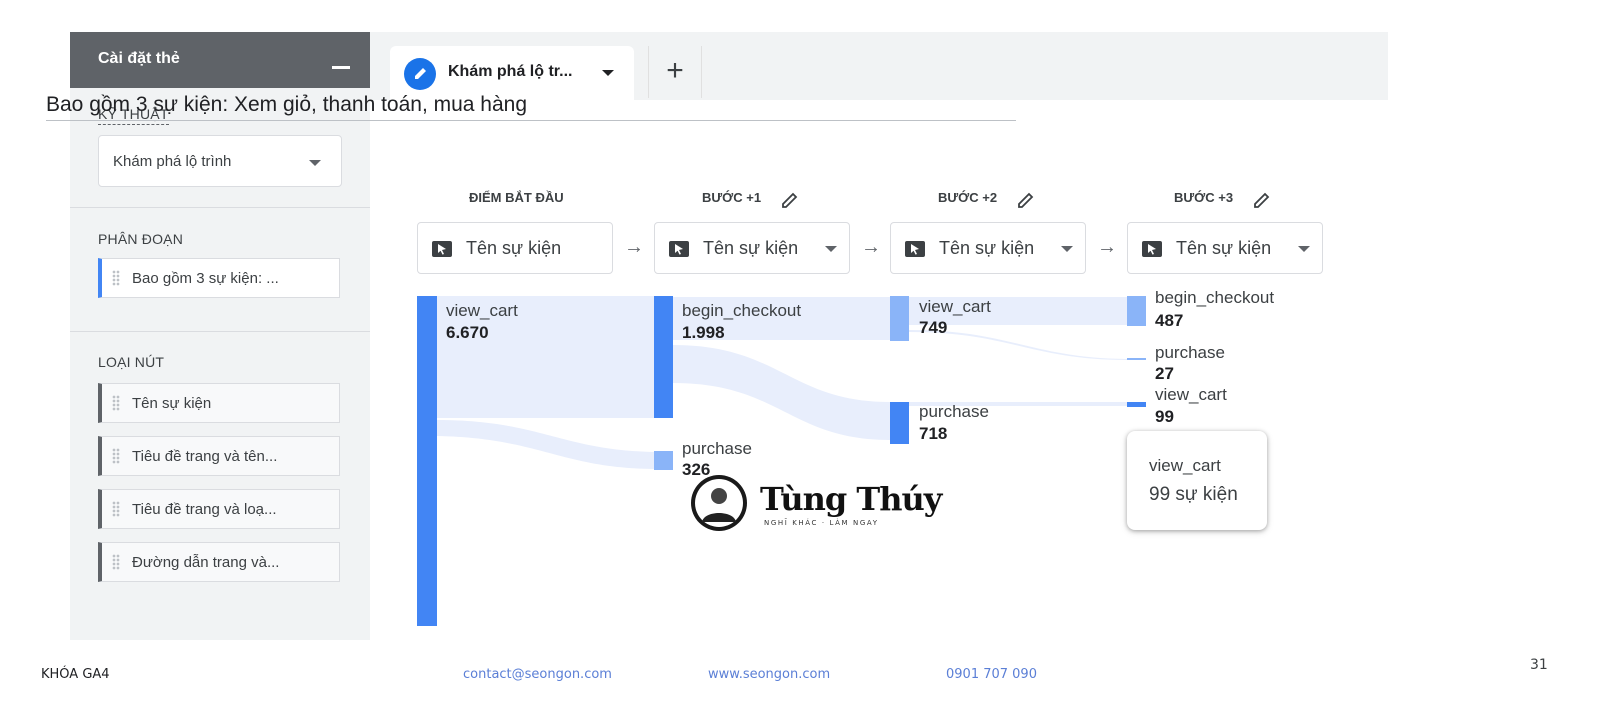 The width and height of the screenshot is (1600, 709). Describe the element at coordinates (769, 674) in the screenshot. I see `footer-website: www.seongon.com` at that location.